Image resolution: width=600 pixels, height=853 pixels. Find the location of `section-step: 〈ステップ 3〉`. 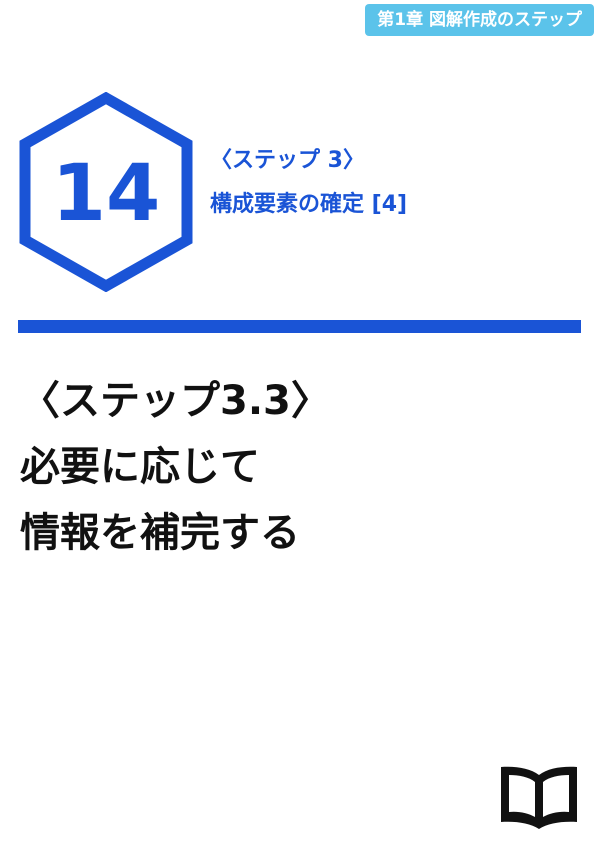

section-step: 〈ステップ 3〉 is located at coordinates (287, 160).